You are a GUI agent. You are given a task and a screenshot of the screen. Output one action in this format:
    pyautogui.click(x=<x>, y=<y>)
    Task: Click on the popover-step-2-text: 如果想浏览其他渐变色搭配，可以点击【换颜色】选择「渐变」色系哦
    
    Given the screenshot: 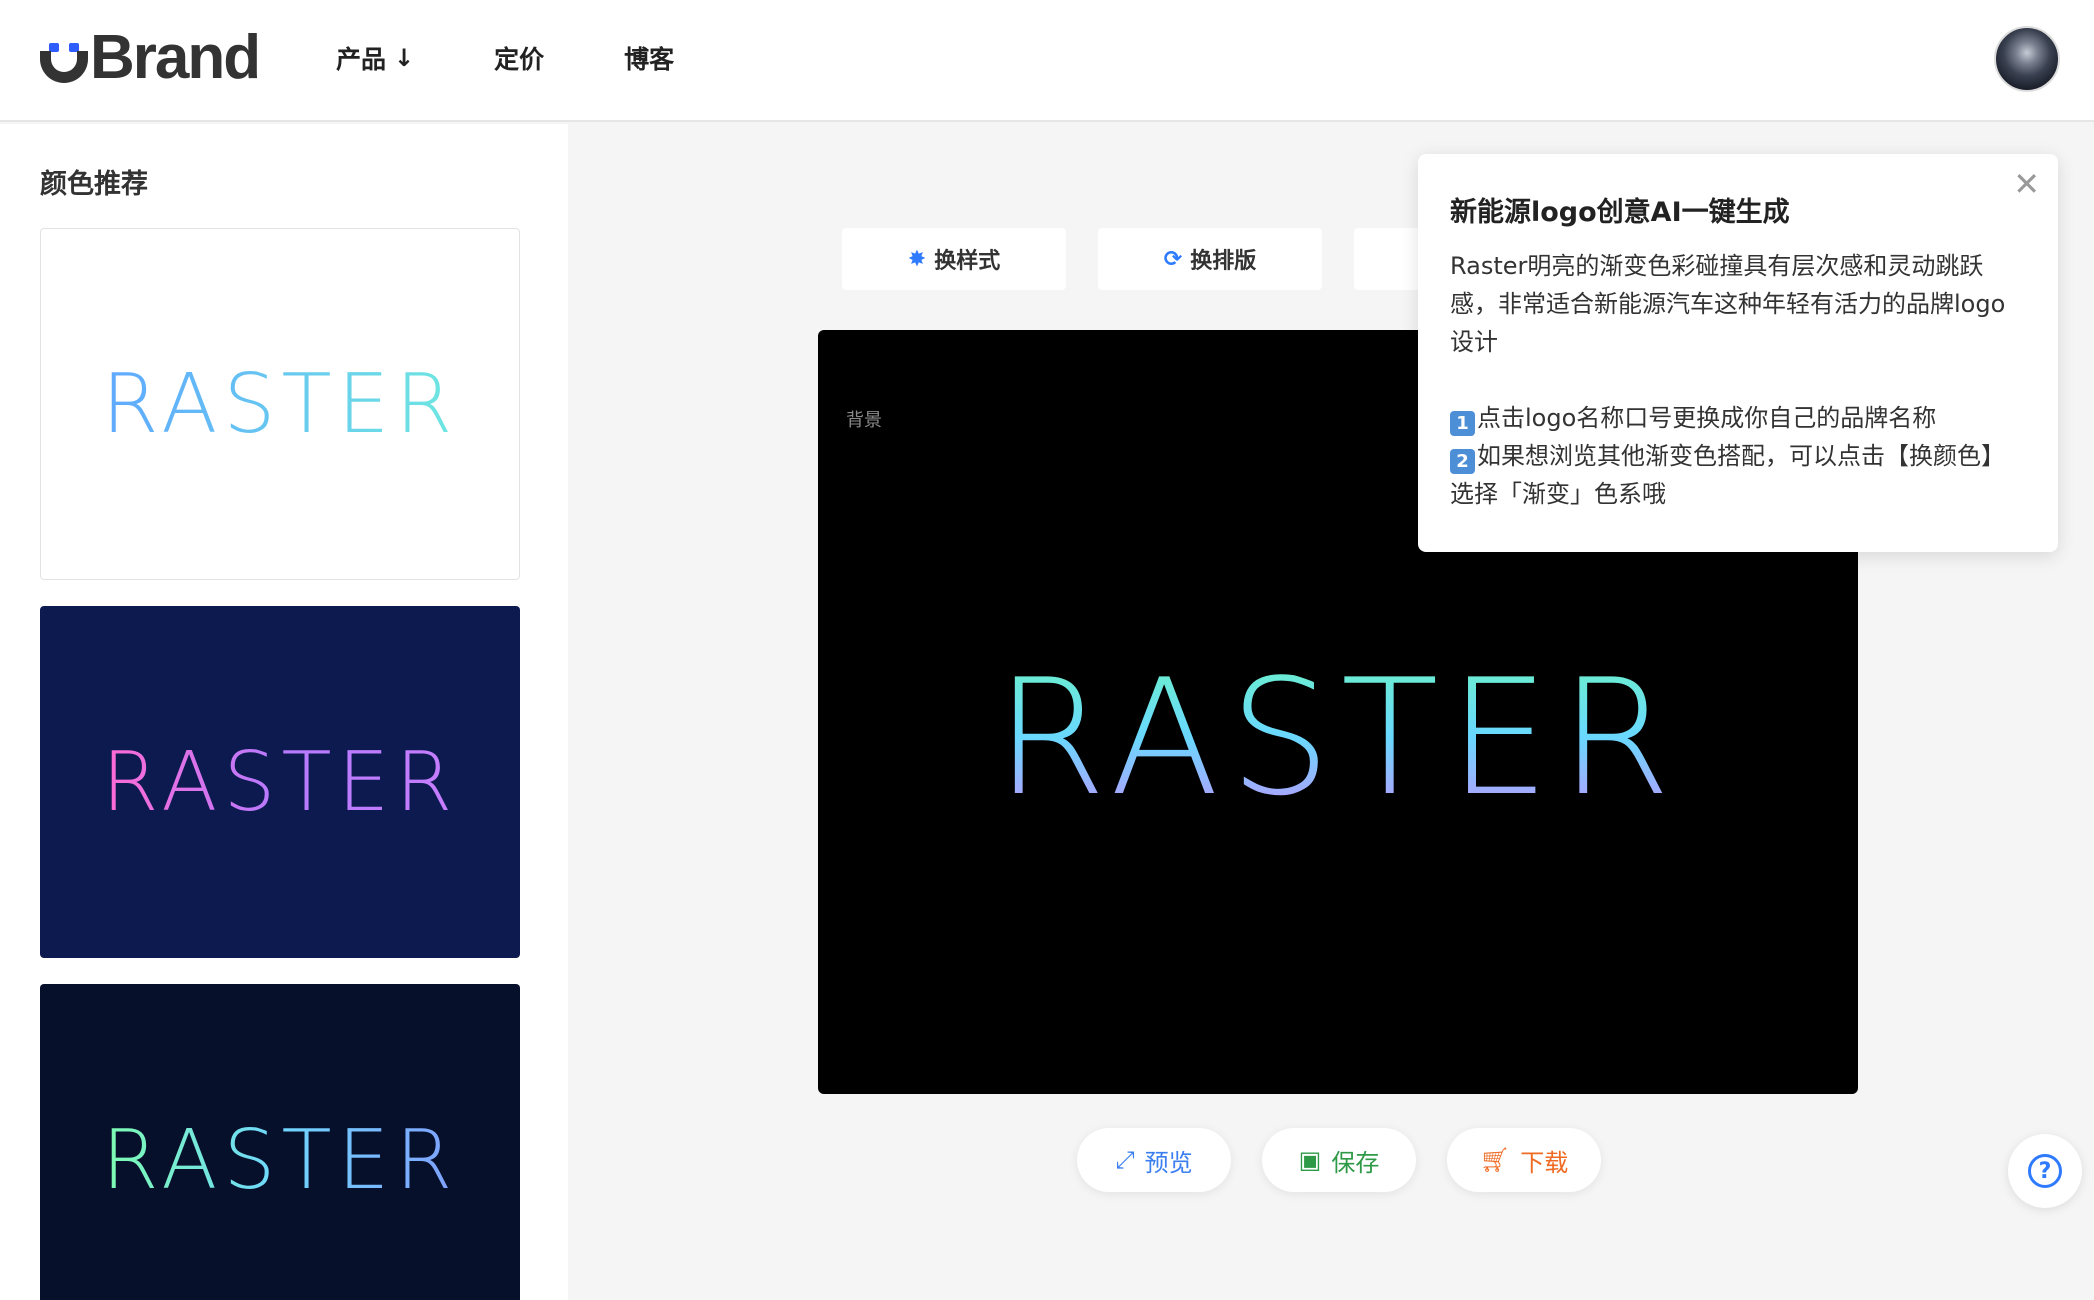 What is the action you would take?
    pyautogui.click(x=1727, y=475)
    